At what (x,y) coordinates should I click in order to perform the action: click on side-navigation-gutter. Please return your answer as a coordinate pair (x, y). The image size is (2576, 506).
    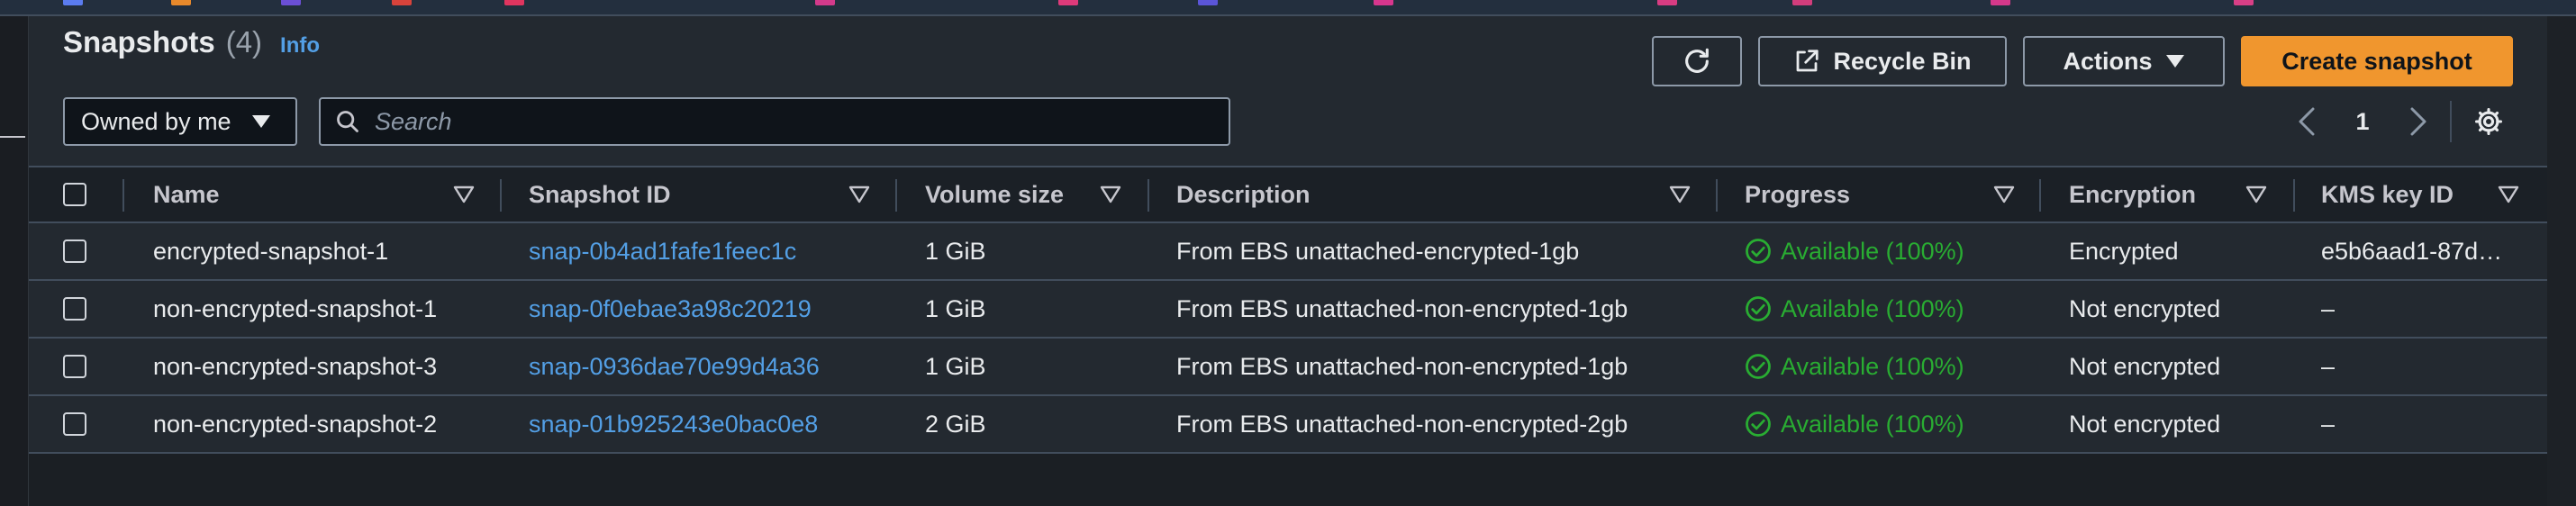
    Looking at the image, I should click on (14, 261).